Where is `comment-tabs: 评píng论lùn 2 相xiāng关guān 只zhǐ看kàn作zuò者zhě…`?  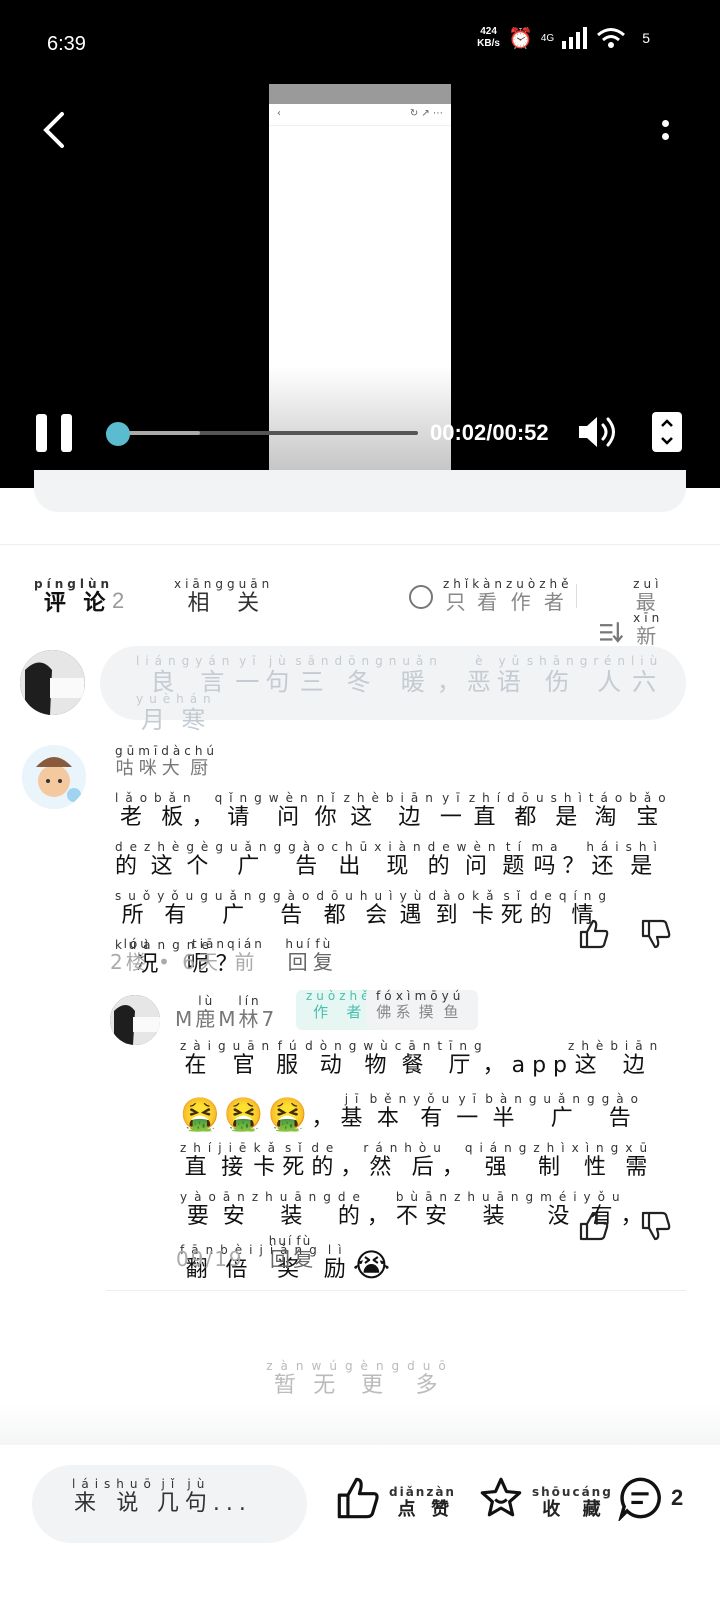
comment-tabs: 评píng论lùn 2 相xiāng关guān 只zhǐ看kàn作zuò者zhě… is located at coordinates (360, 612).